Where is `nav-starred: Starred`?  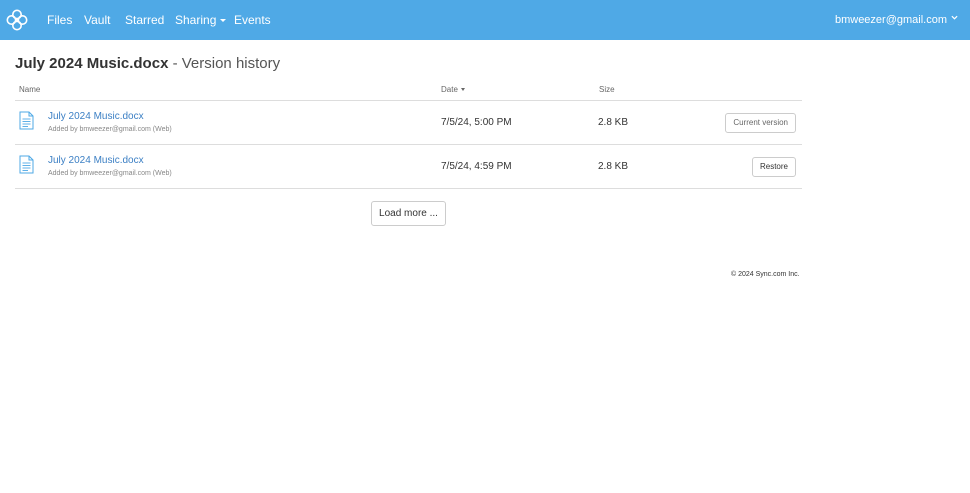
nav-starred: Starred is located at coordinates (144, 20).